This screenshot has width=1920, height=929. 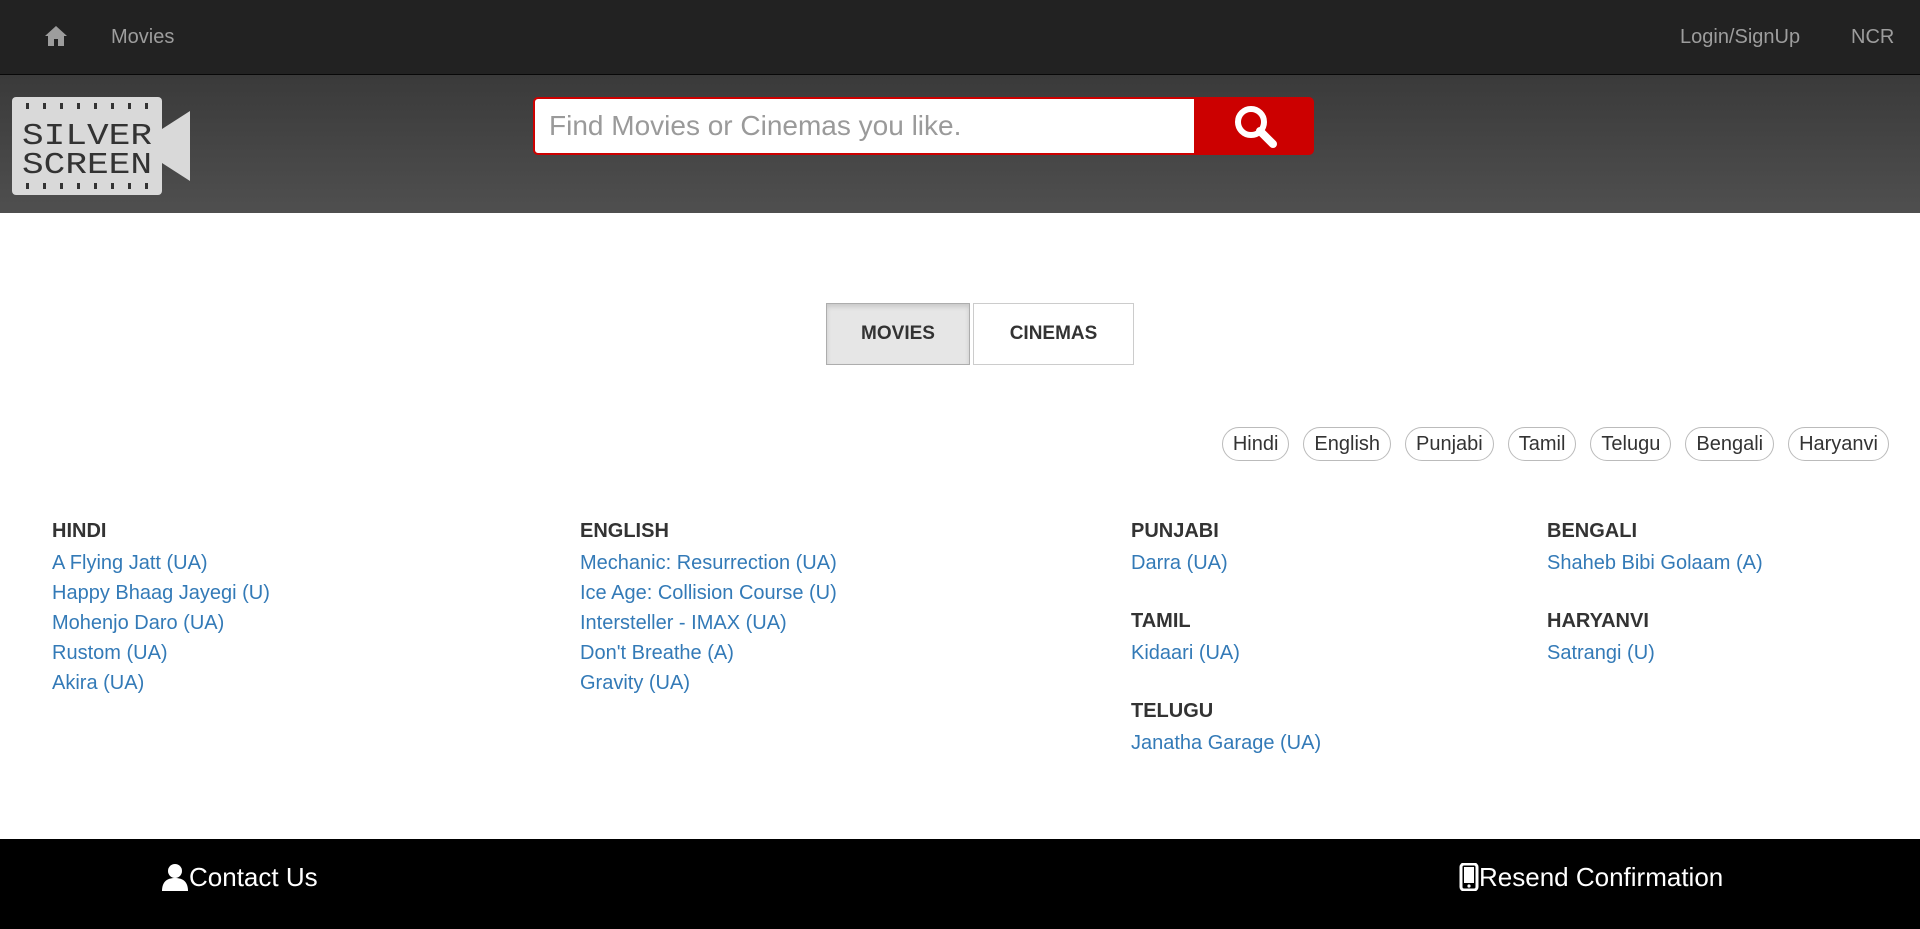 What do you see at coordinates (101, 146) in the screenshot?
I see `silver-screen-logo: SILVER SCREEN` at bounding box center [101, 146].